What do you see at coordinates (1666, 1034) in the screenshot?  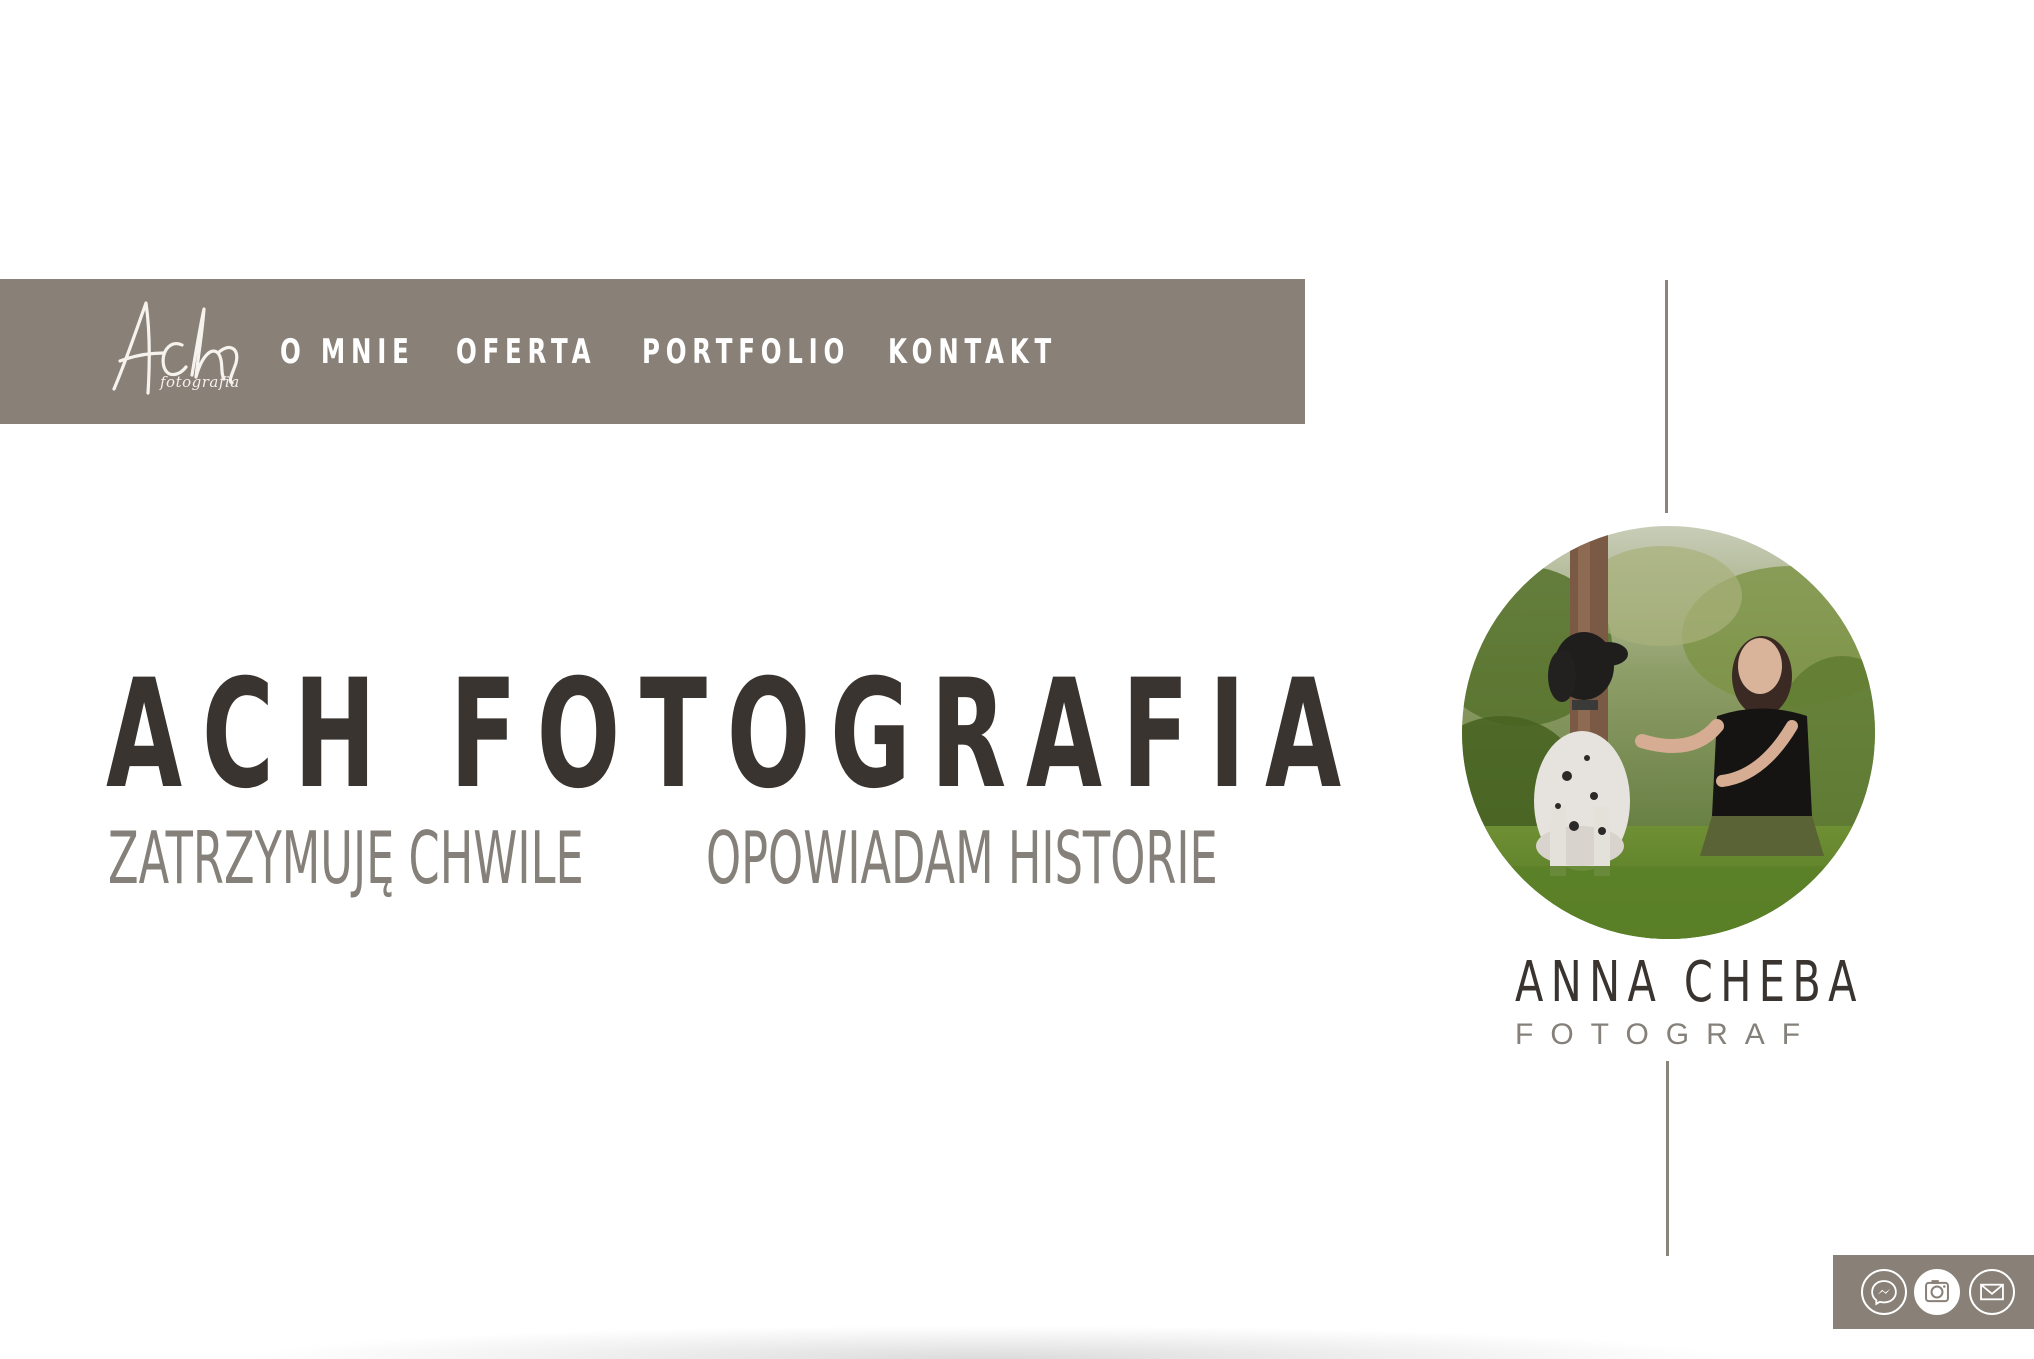 I see `profile-role: FOTOGRAF` at bounding box center [1666, 1034].